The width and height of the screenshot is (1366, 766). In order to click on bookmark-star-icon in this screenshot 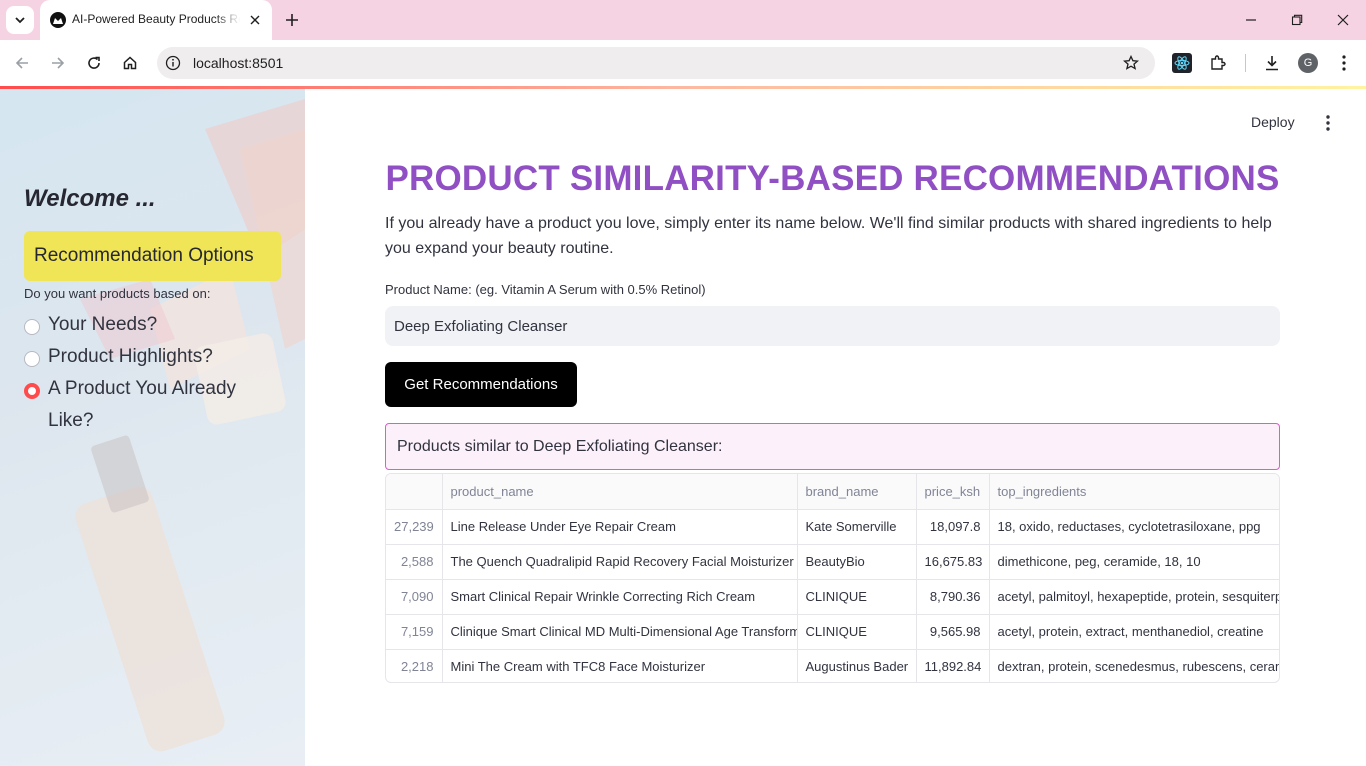, I will do `click(1131, 63)`.